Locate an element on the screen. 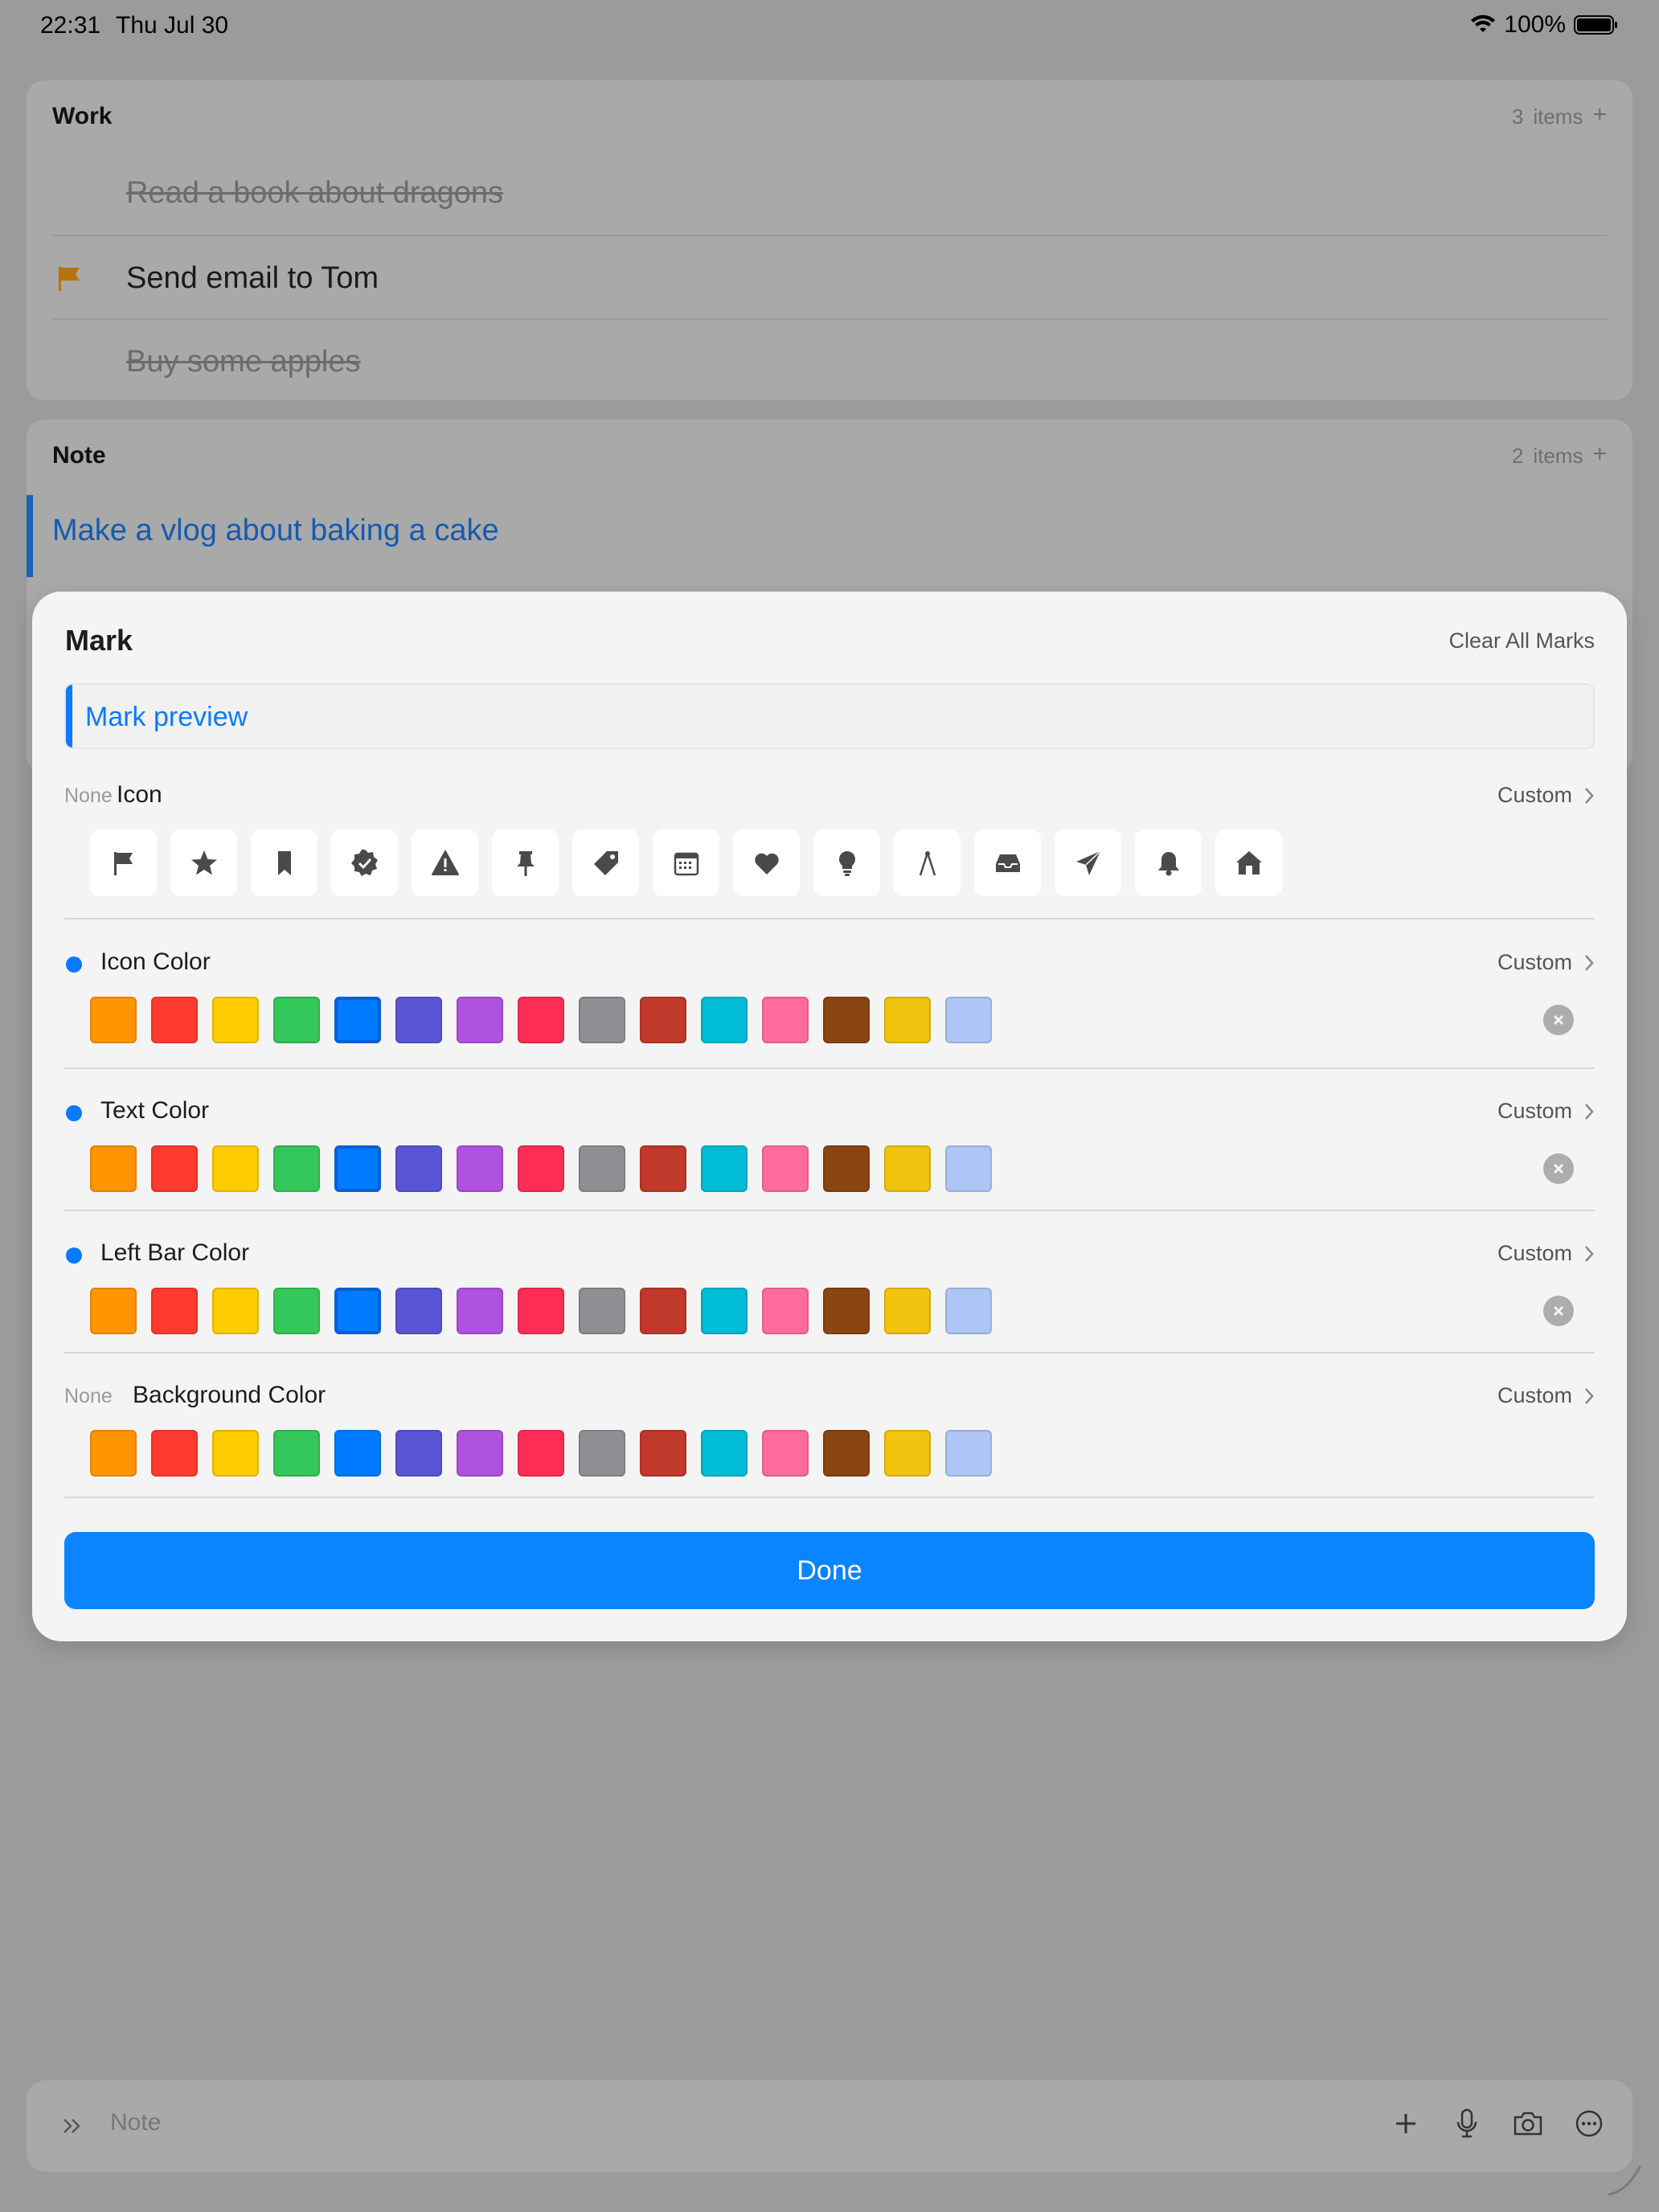 This screenshot has height=2212, width=1659. left-bar-color-custom-link: Custom is located at coordinates (1546, 1253).